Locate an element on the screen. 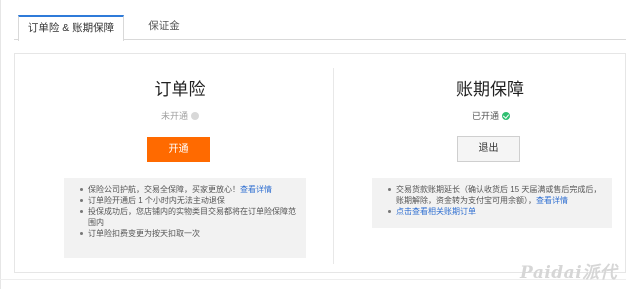  activate-button: 开通 is located at coordinates (178, 149).